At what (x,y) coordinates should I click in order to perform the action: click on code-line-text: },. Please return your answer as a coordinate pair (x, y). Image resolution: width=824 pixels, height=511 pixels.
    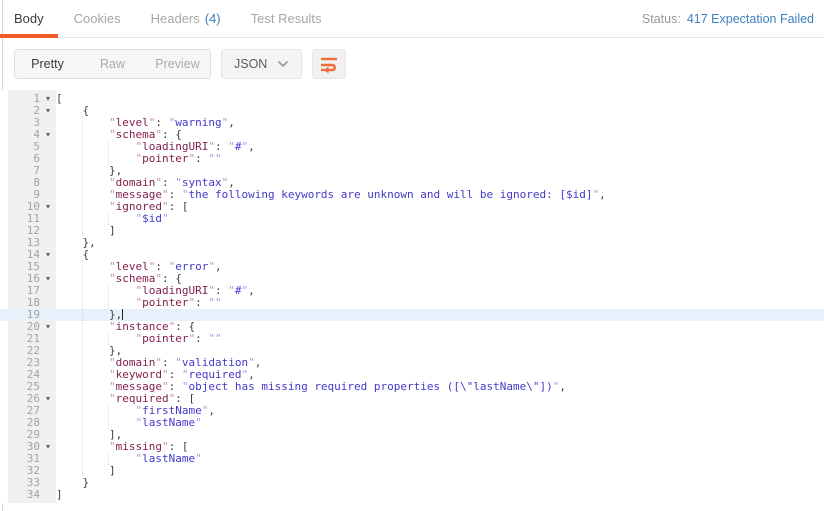
    Looking at the image, I should click on (89, 242).